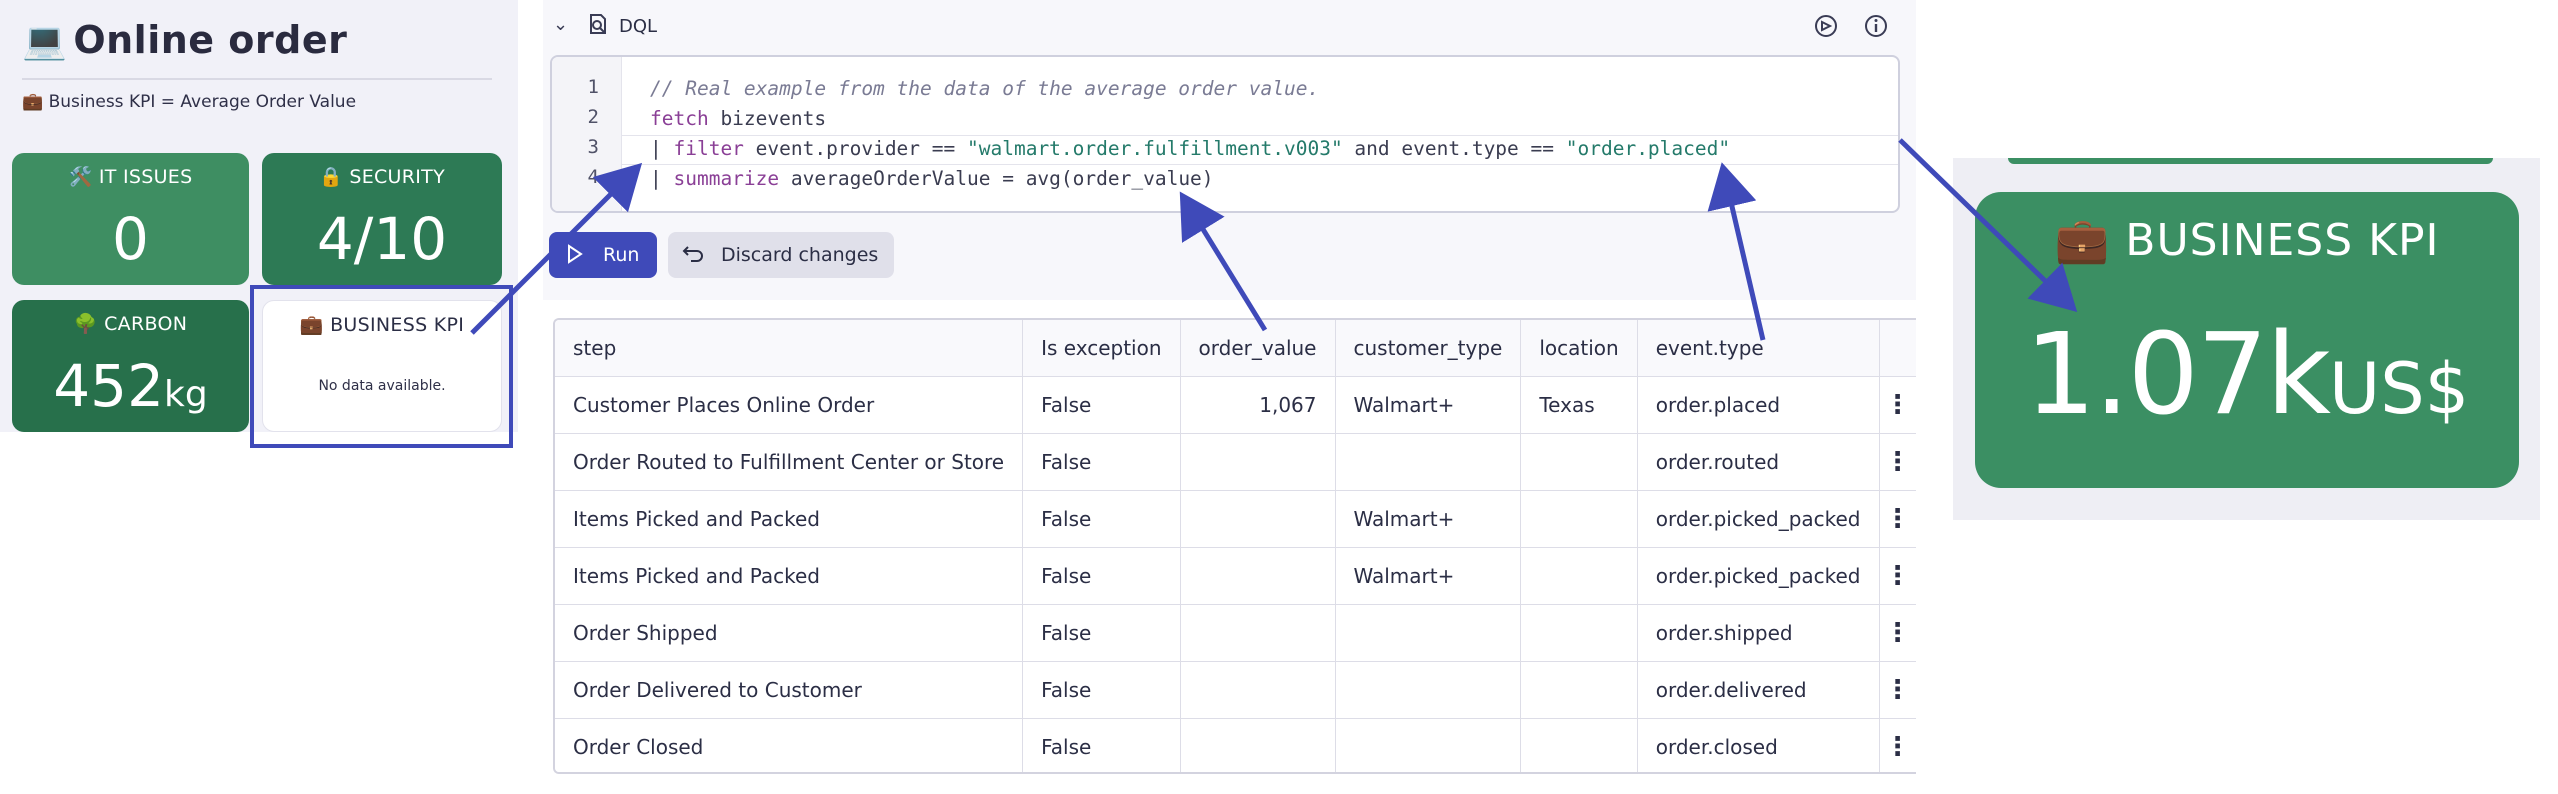  I want to click on tile-label: 🌳 CARBON, so click(130, 323).